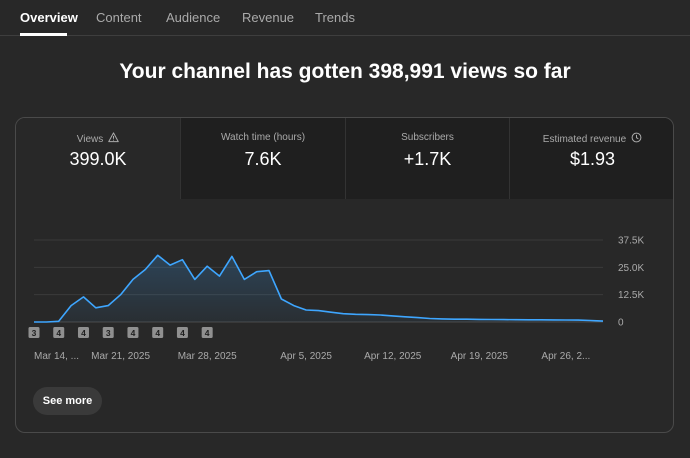 The height and width of the screenshot is (458, 690). What do you see at coordinates (631, 295) in the screenshot?
I see `y-tick-label: 12.5K` at bounding box center [631, 295].